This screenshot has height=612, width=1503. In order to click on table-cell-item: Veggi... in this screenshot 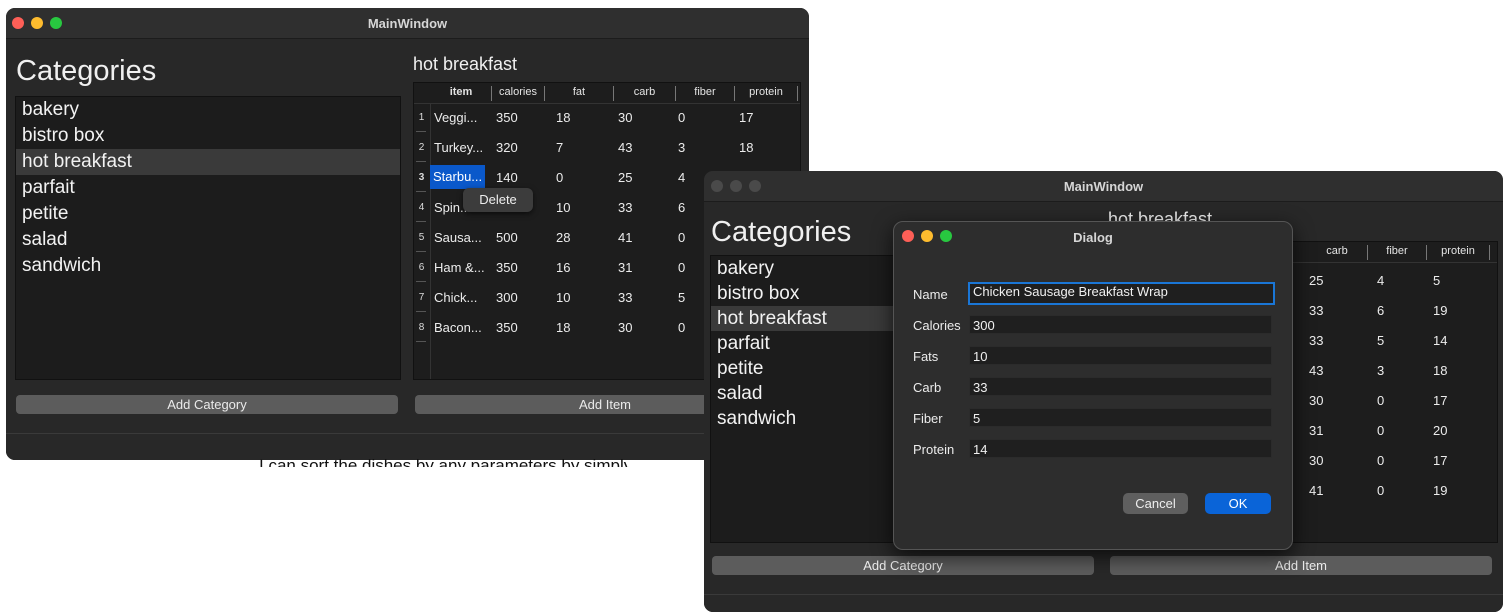, I will do `click(455, 117)`.